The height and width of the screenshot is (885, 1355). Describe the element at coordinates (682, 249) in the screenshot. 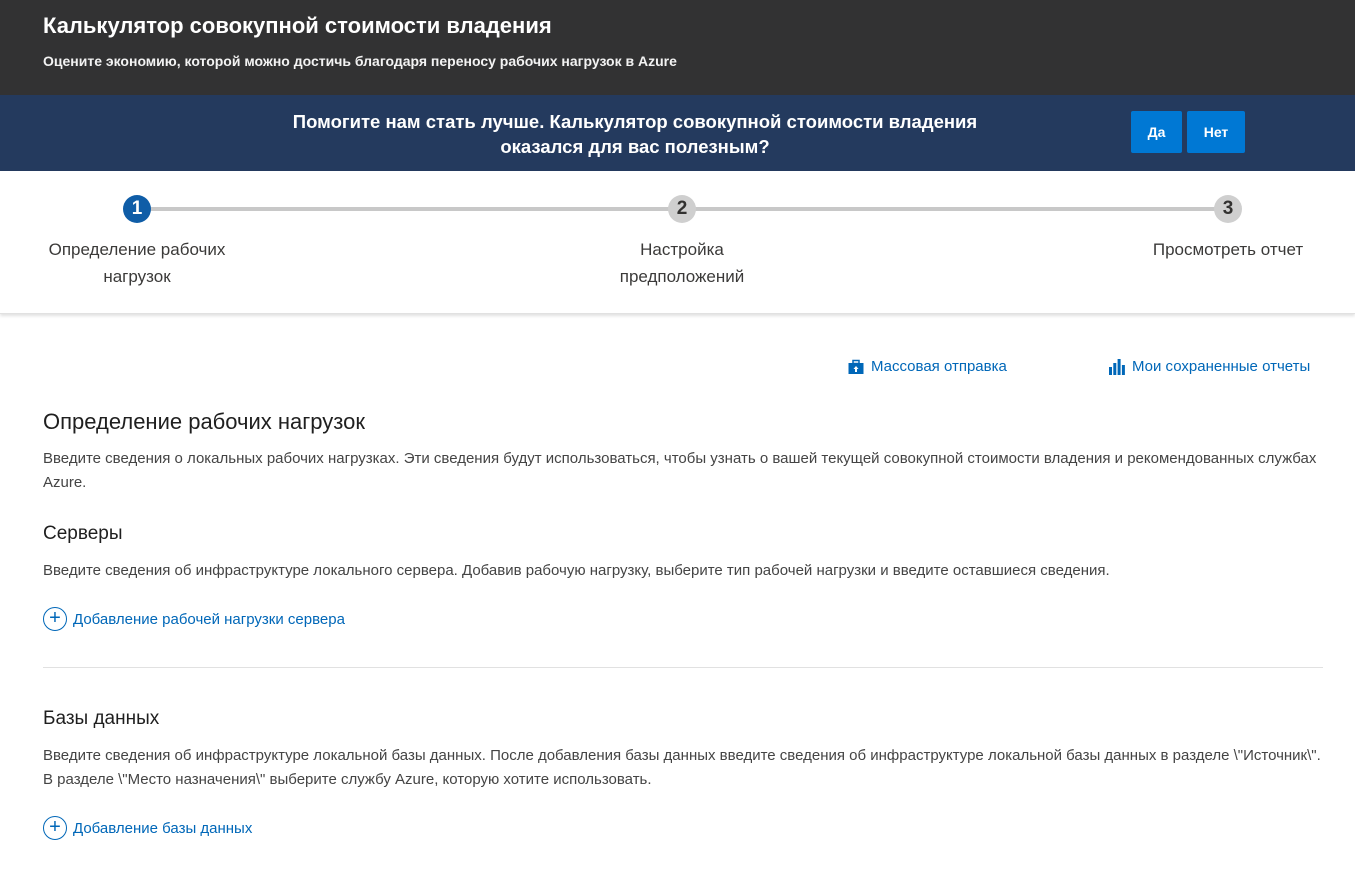

I see `step-2-label-line1: Настройка` at that location.